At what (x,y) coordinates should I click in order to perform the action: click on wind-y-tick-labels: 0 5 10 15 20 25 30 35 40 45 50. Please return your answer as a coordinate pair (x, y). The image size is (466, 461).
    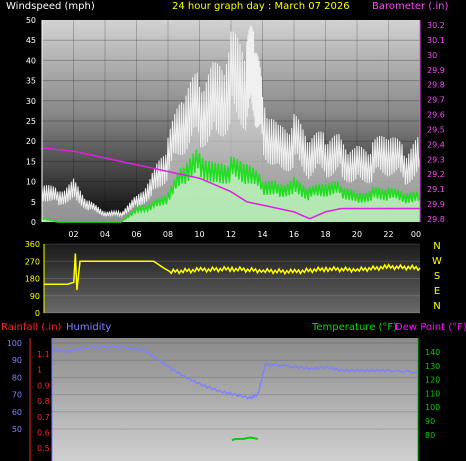
    Looking at the image, I should click on (31, 121).